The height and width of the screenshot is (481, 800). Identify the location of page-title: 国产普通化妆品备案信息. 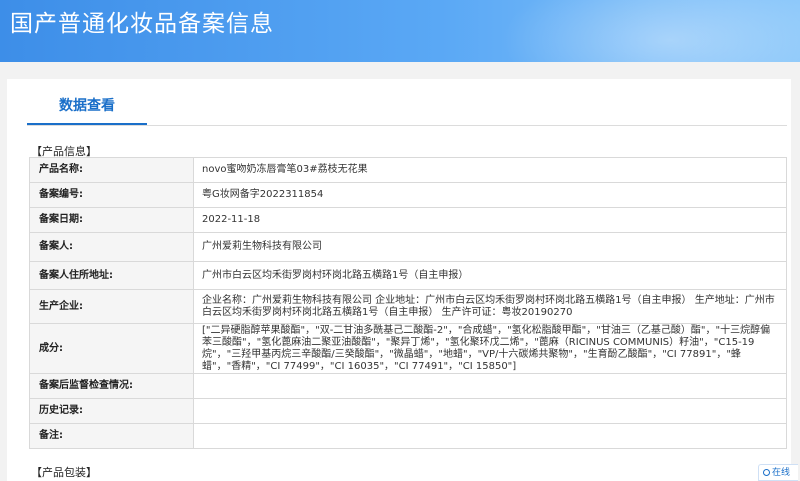
(142, 24).